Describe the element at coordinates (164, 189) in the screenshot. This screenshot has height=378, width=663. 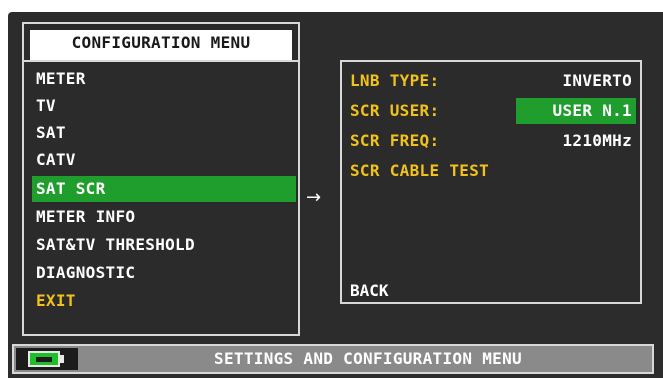
I see `menu-item-sat-scr: SAT SCR` at that location.